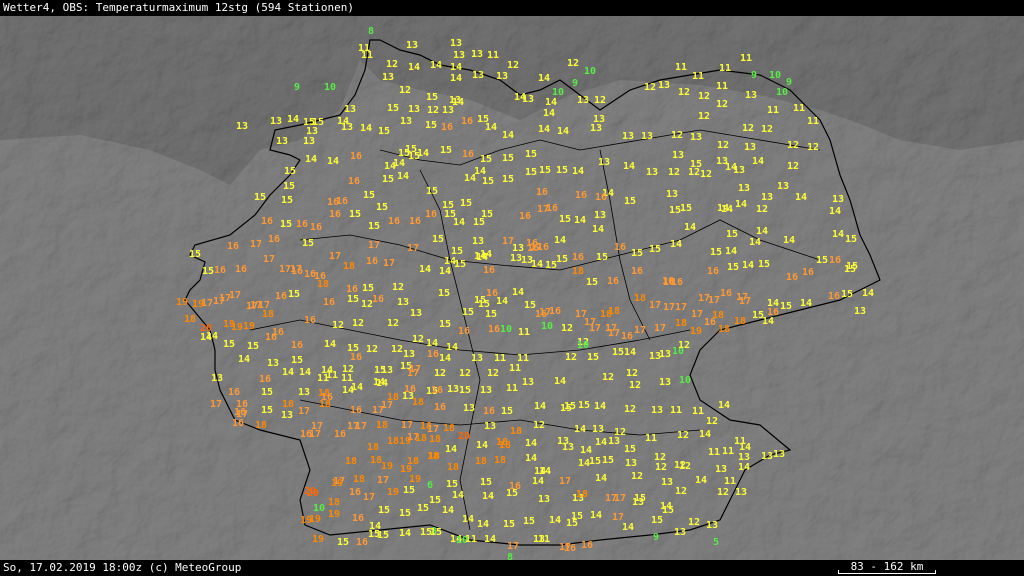  I want to click on station-temperature-label: 10, so click(319, 508).